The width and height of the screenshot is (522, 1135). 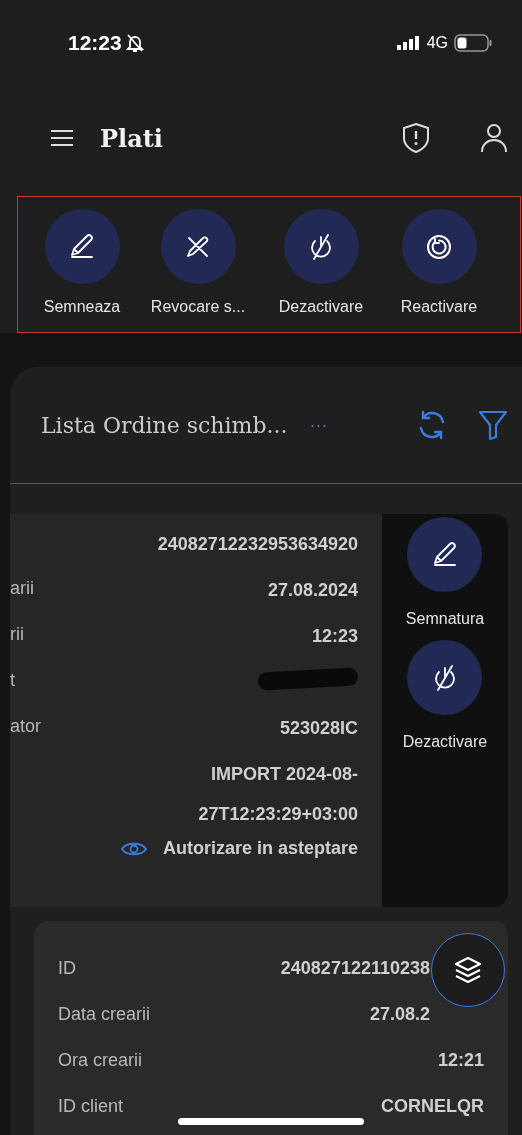 What do you see at coordinates (408, 43) in the screenshot?
I see `signal-icon` at bounding box center [408, 43].